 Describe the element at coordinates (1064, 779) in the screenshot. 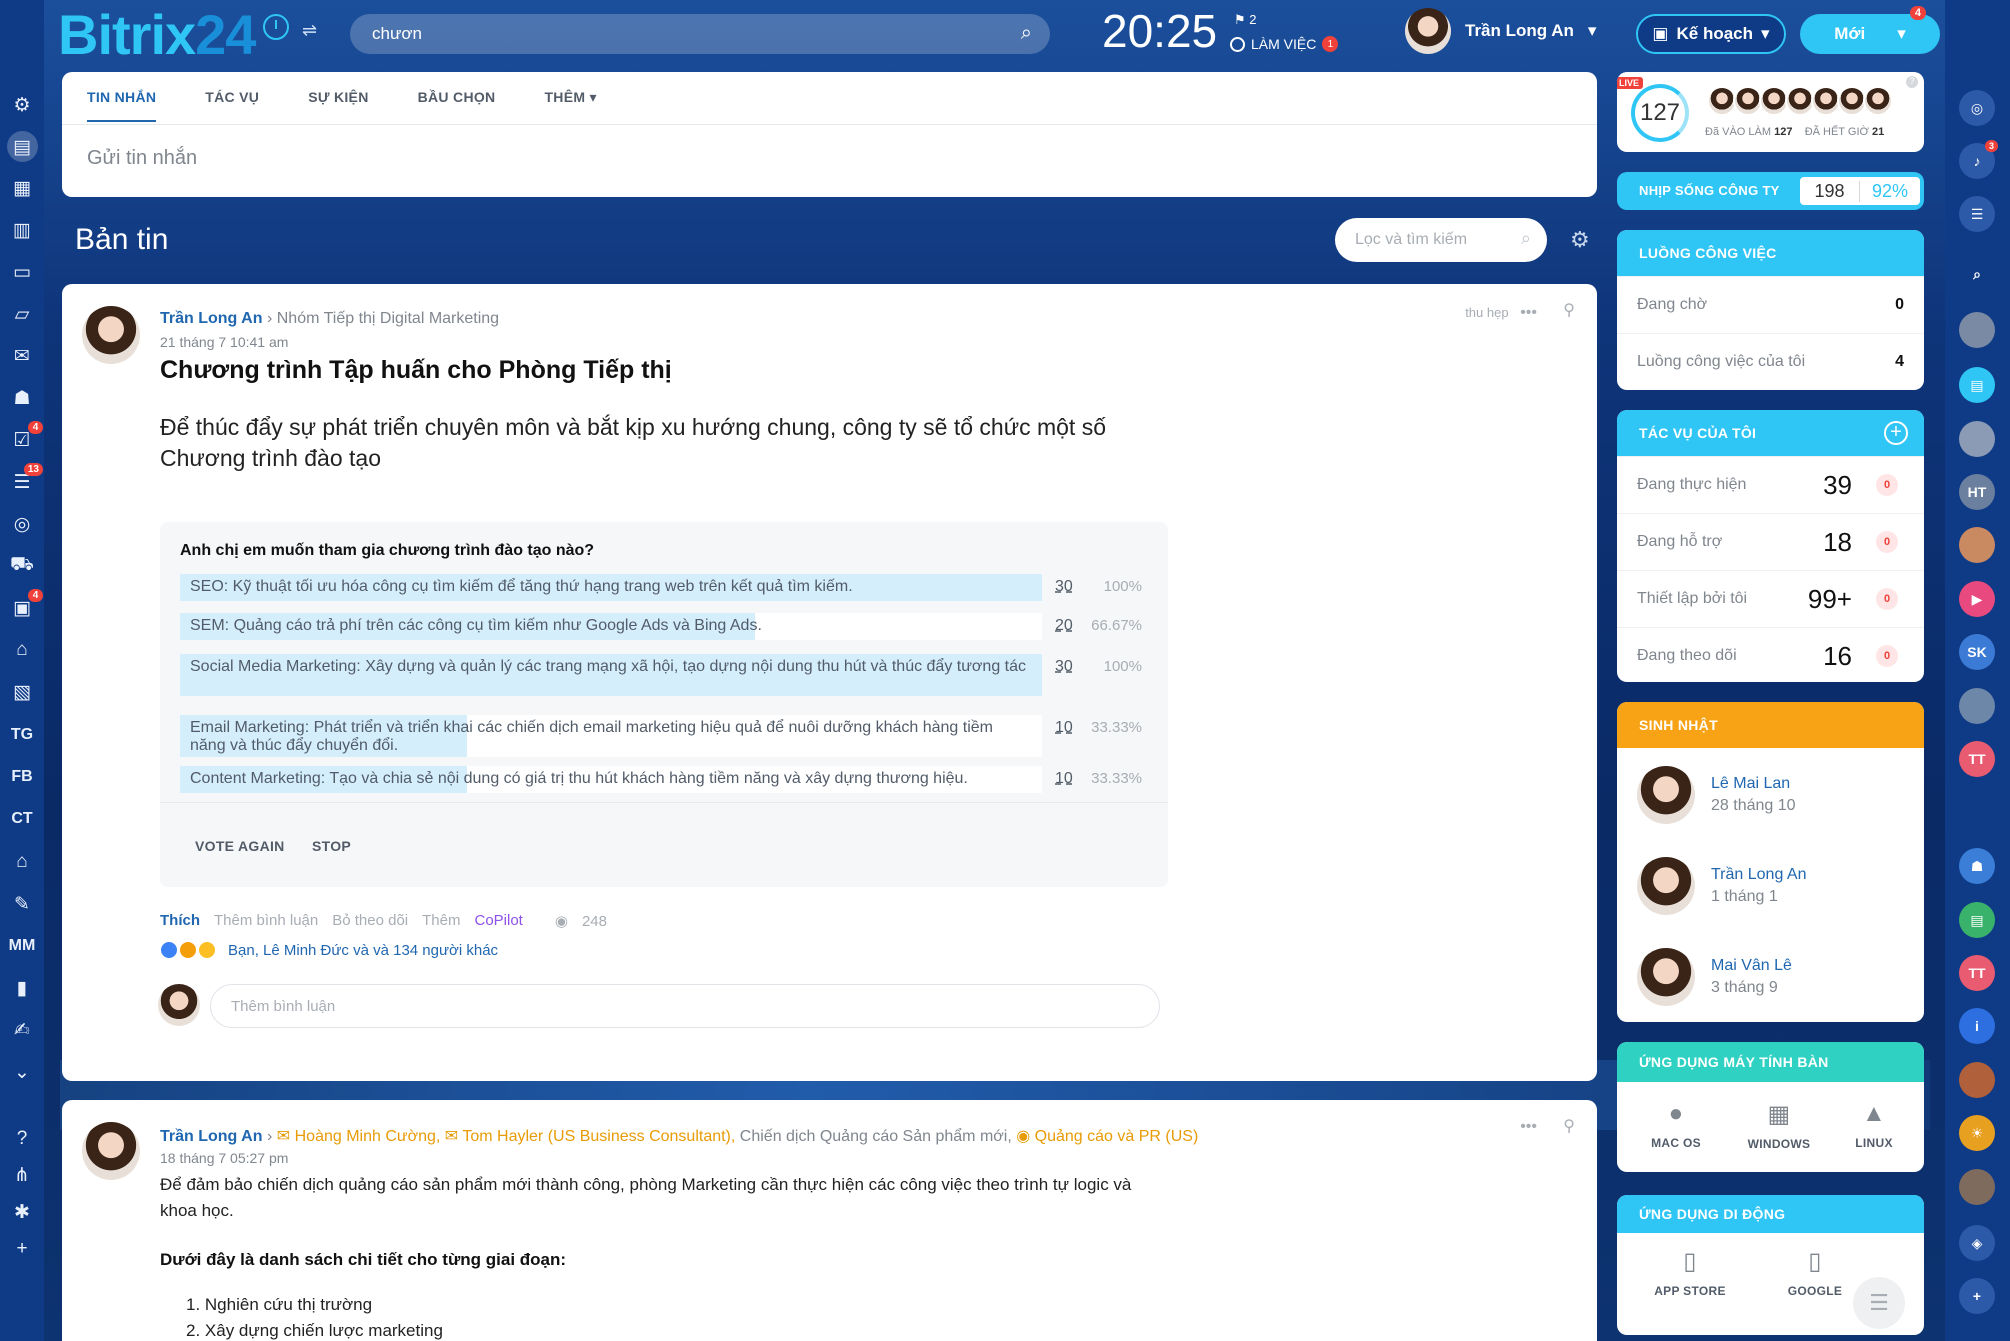

I see `poll-vote-count: 10` at that location.